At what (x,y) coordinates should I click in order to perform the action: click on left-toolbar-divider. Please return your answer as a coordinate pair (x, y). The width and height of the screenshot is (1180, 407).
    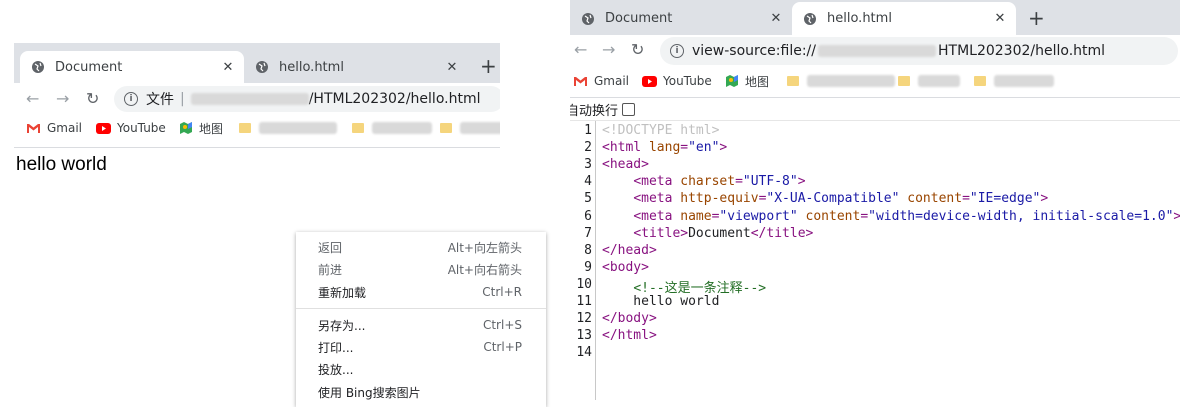
    Looking at the image, I should click on (257, 147).